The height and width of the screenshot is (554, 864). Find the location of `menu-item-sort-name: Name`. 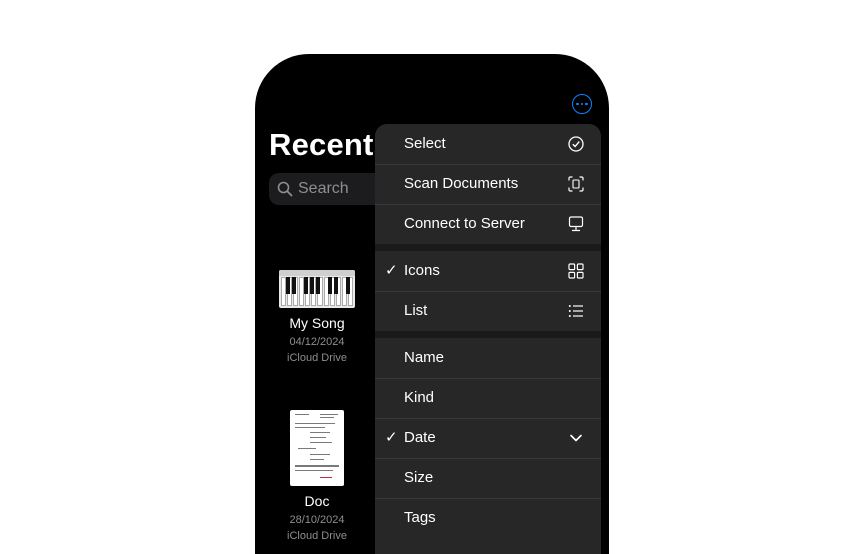

menu-item-sort-name: Name is located at coordinates (488, 358).